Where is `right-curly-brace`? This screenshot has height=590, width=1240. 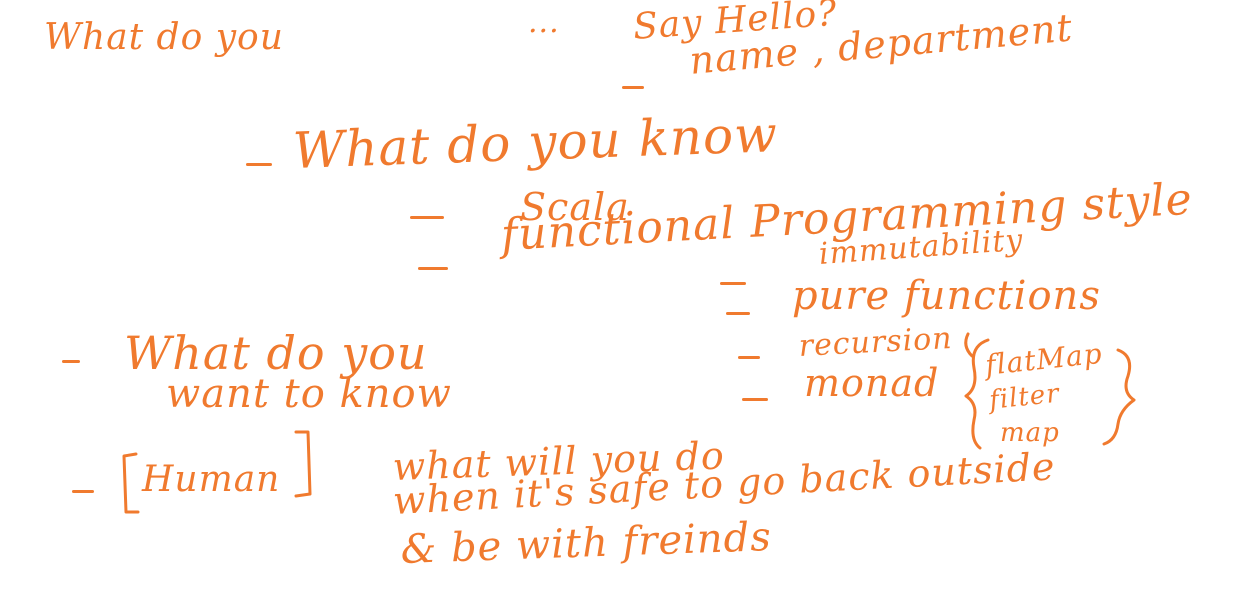
right-curly-brace is located at coordinates (1119, 397).